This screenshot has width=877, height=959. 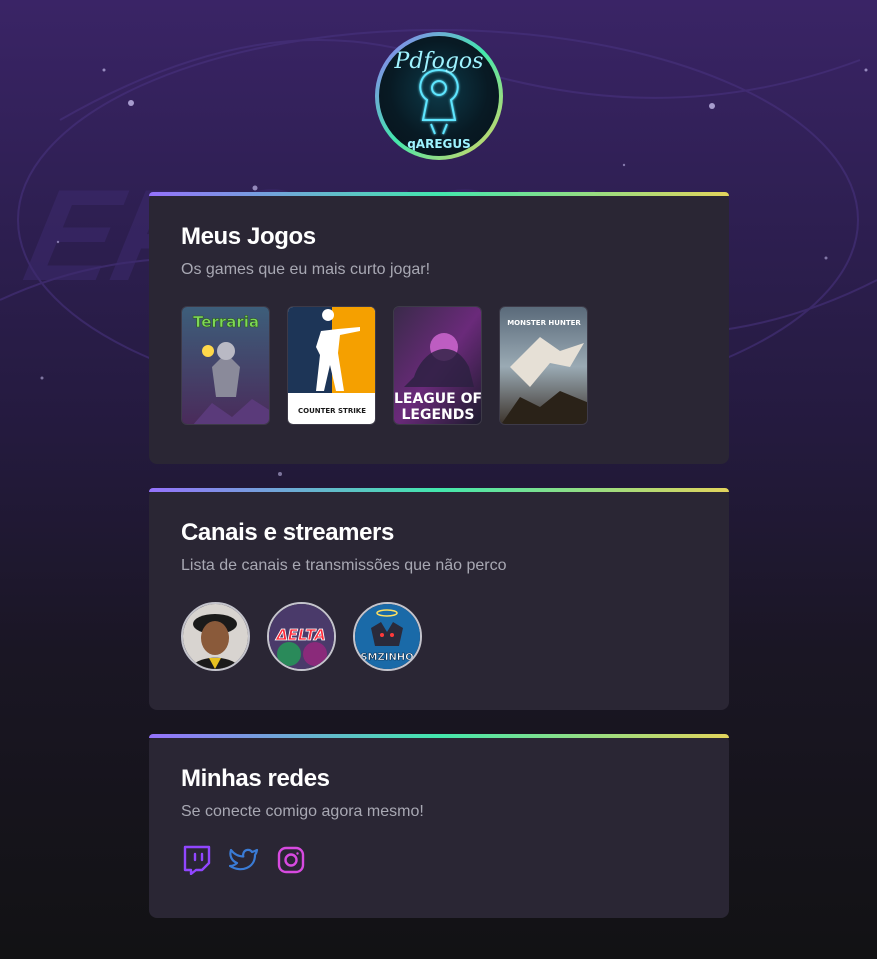 I want to click on streamer-smzinho-avatar: SMZINHO, so click(x=387, y=636).